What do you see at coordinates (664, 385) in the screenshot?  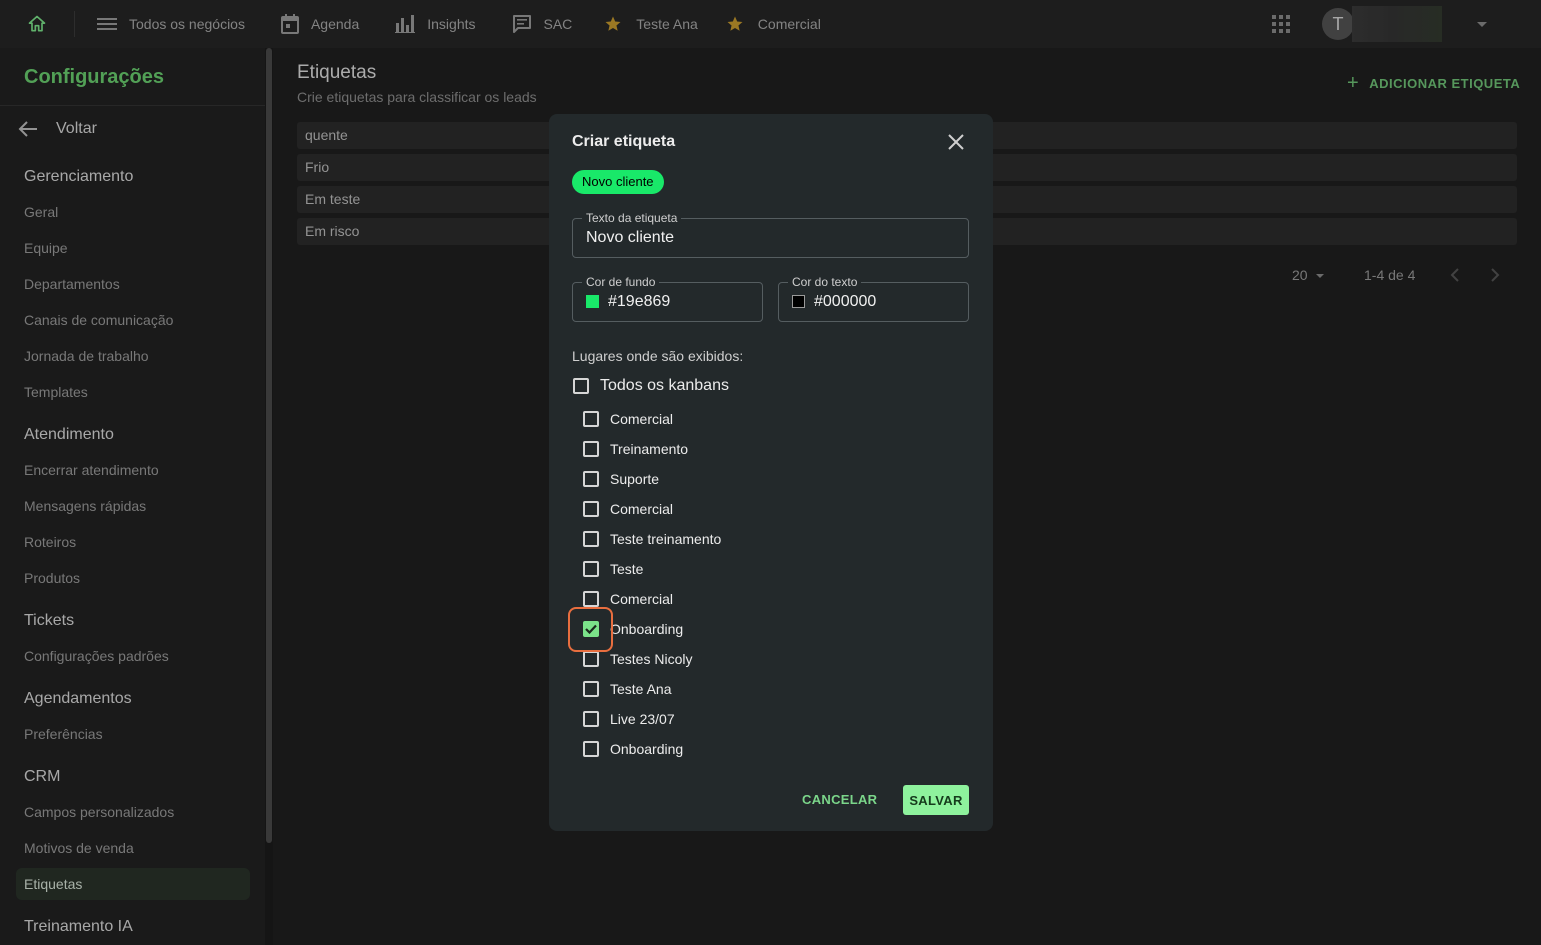 I see `checkbox-label: Todos os kanbans` at bounding box center [664, 385].